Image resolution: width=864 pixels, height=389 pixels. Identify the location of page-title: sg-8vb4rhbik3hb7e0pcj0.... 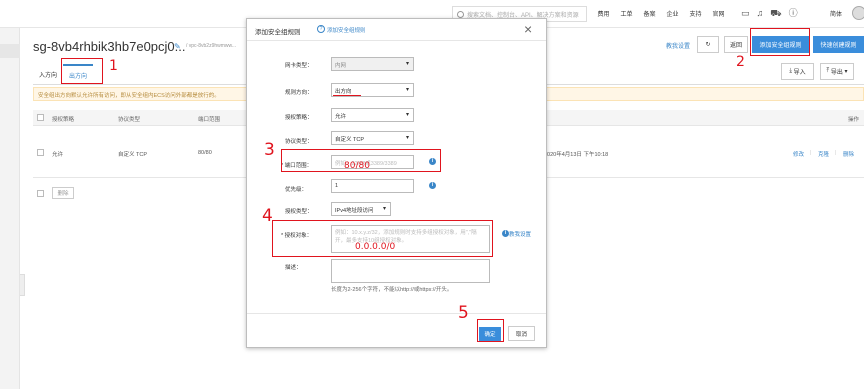
(109, 46).